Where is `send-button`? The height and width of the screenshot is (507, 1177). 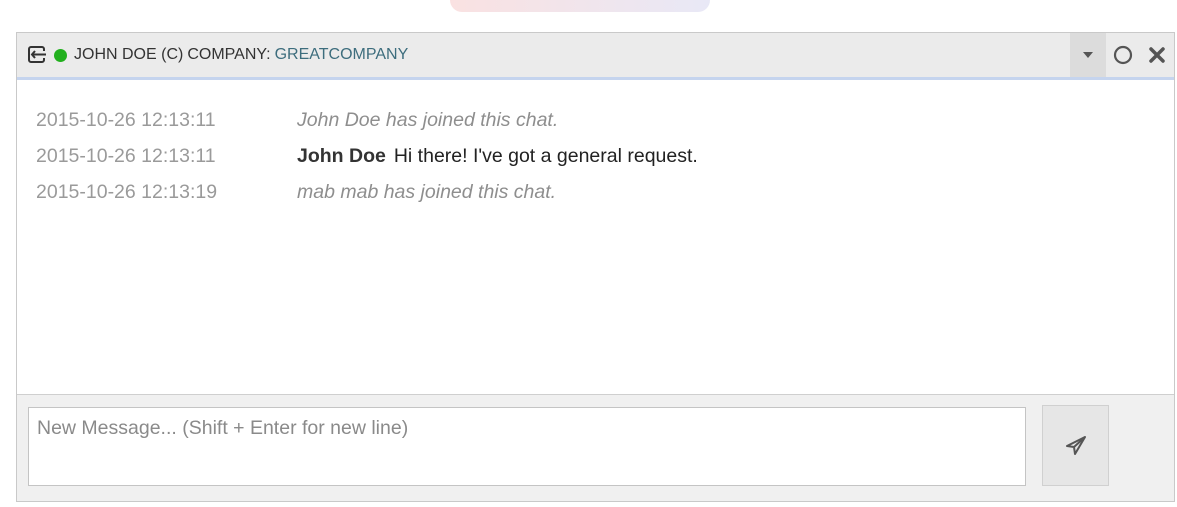 send-button is located at coordinates (1075, 445).